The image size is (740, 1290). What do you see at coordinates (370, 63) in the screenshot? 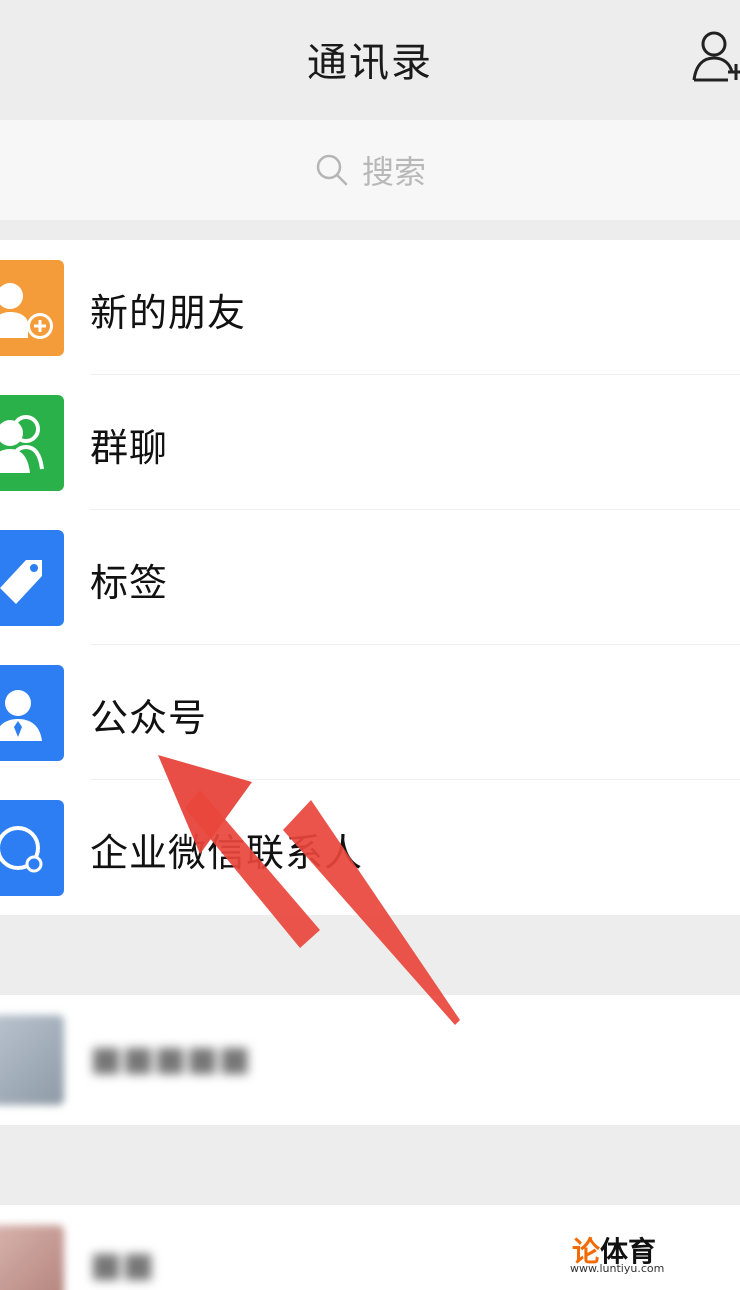
I see `page-title: 通讯录` at bounding box center [370, 63].